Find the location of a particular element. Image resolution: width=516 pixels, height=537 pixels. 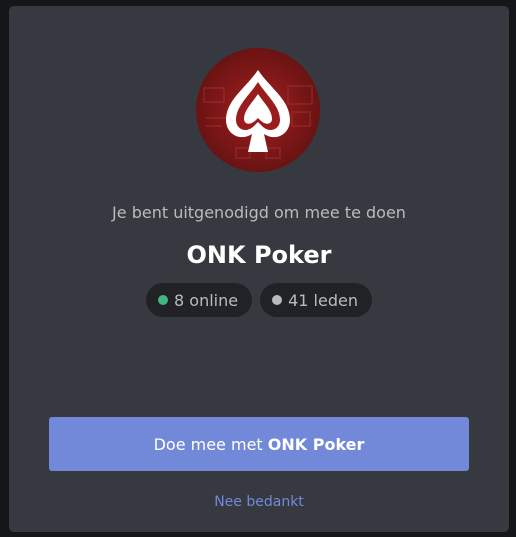

join-label-prefix: Doe mee met is located at coordinates (210, 444).